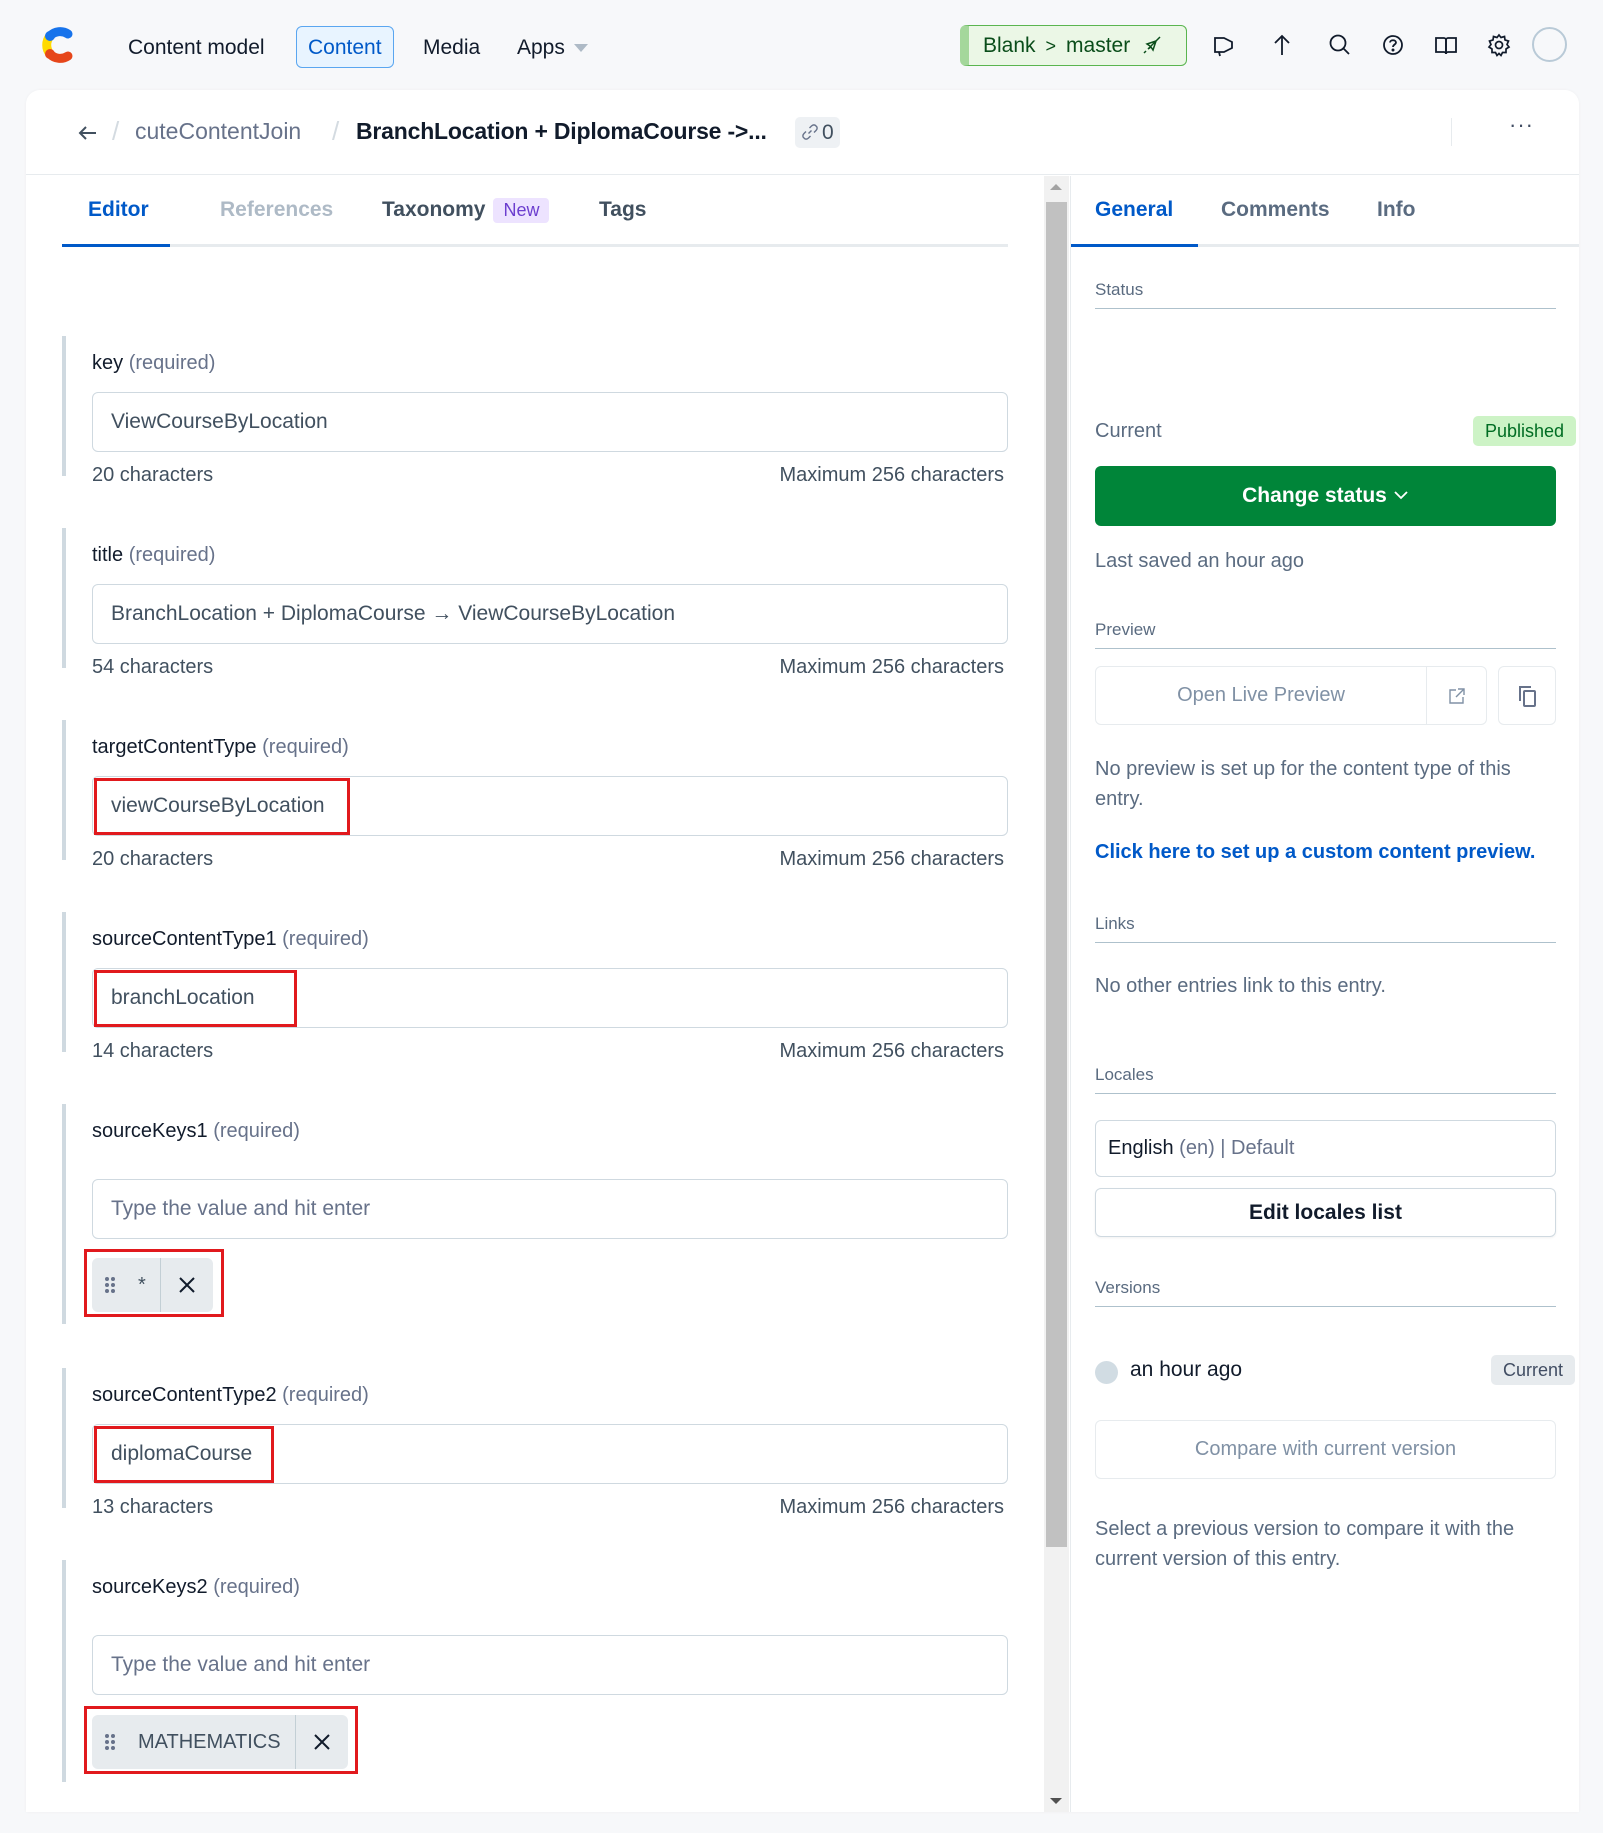 This screenshot has width=1603, height=1833. Describe the element at coordinates (1401, 495) in the screenshot. I see `chevron-down-icon` at that location.